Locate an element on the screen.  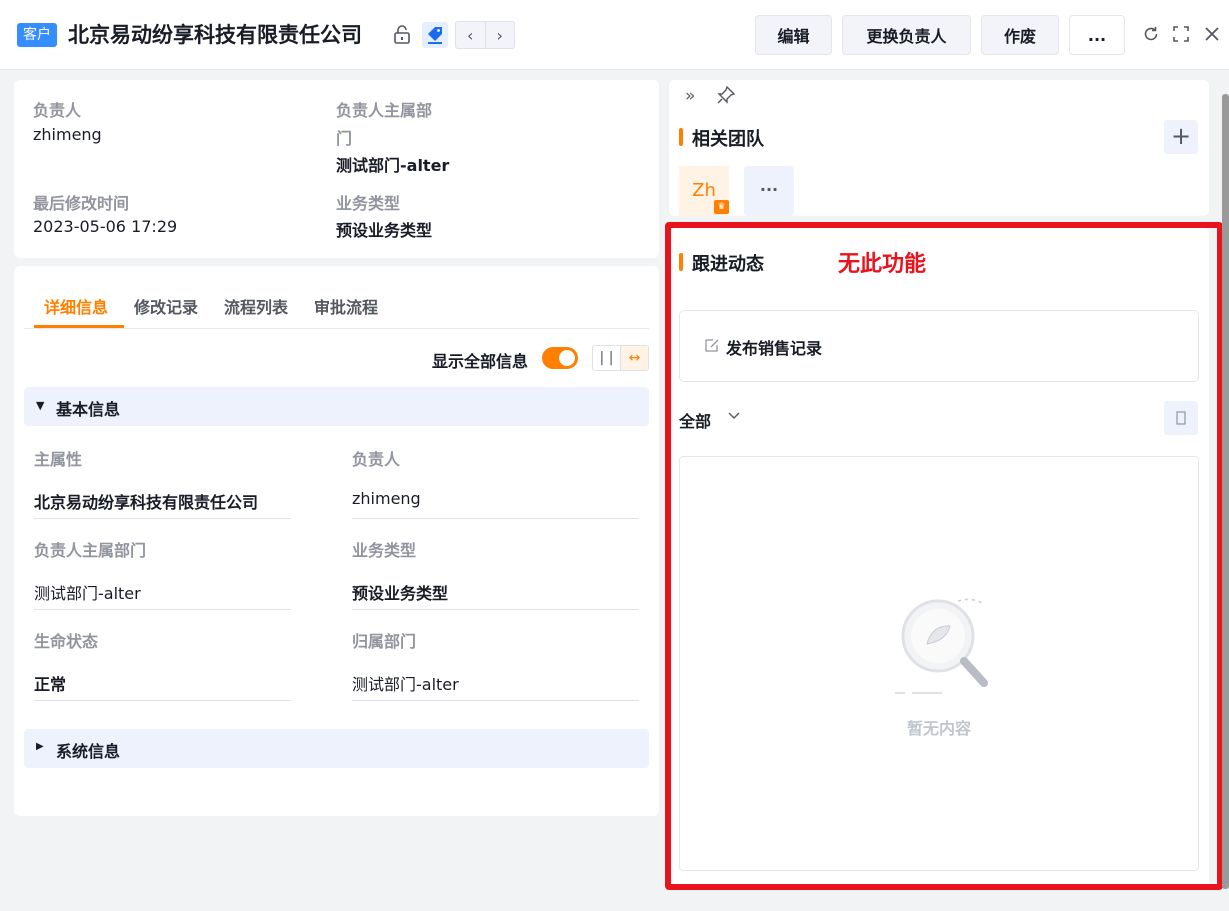
object-type-tag: 客户 is located at coordinates (37, 35).